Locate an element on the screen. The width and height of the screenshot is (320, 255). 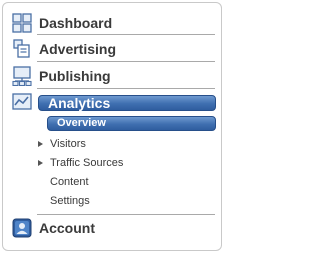
menu-item-account: Account is located at coordinates (112, 231).